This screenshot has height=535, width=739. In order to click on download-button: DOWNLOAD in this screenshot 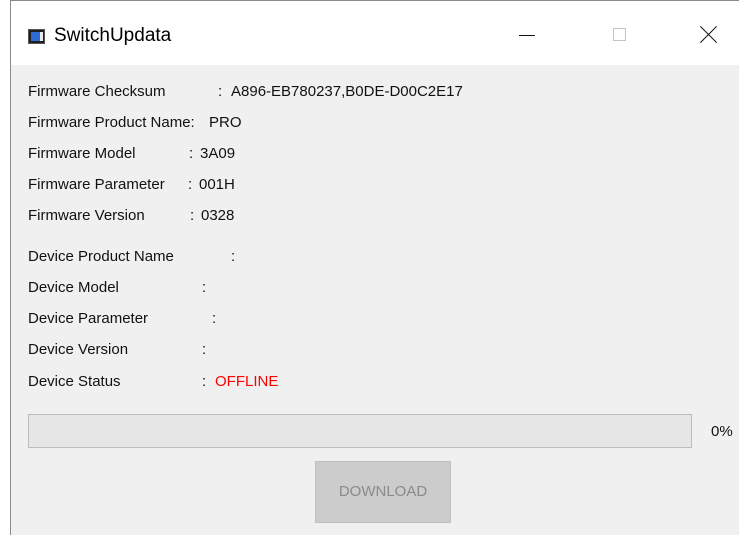, I will do `click(383, 492)`.